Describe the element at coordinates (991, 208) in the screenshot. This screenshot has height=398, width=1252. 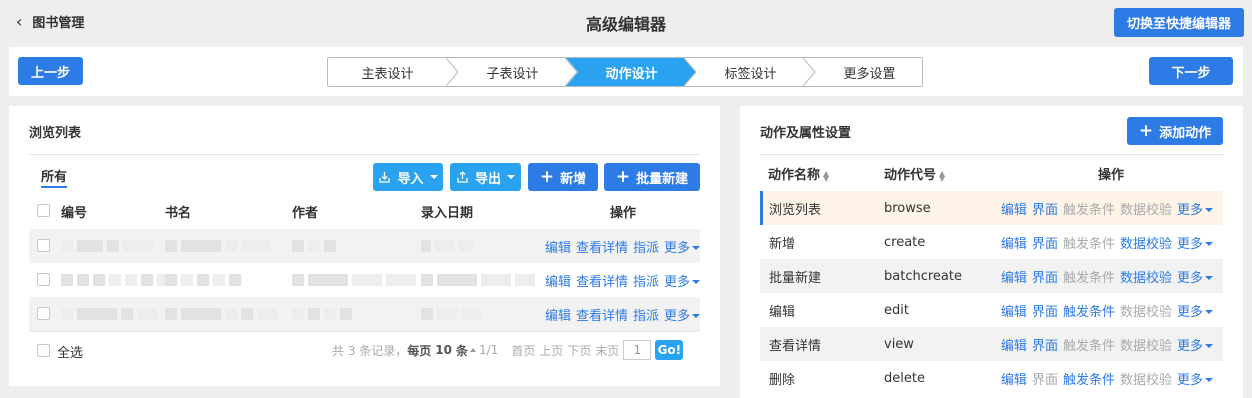
I see `action-row: 浏览列表 browse 编辑 界面 触发条件 数据校验 更多` at that location.